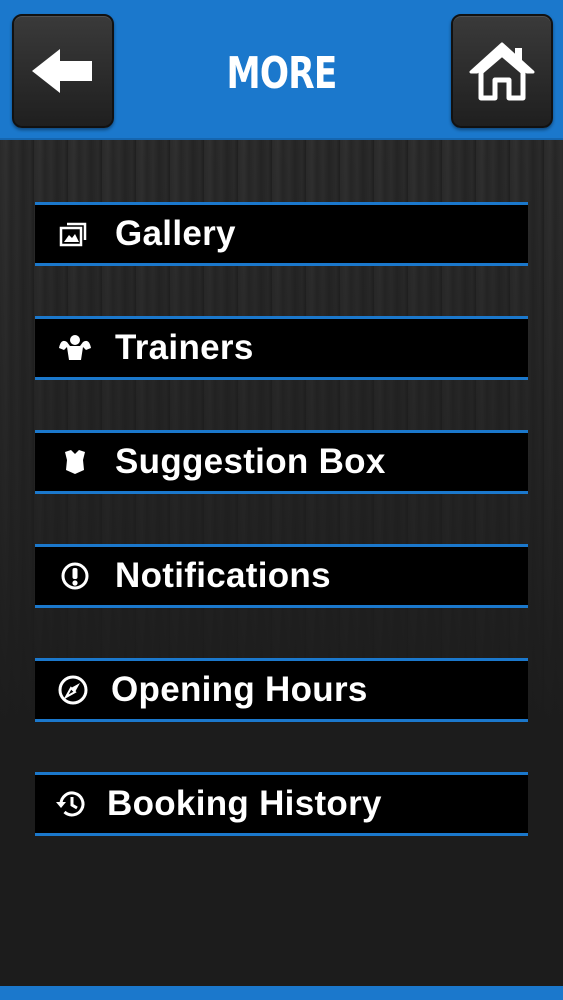  I want to click on menu-item-suggestion-box: Suggestion Box, so click(281, 462).